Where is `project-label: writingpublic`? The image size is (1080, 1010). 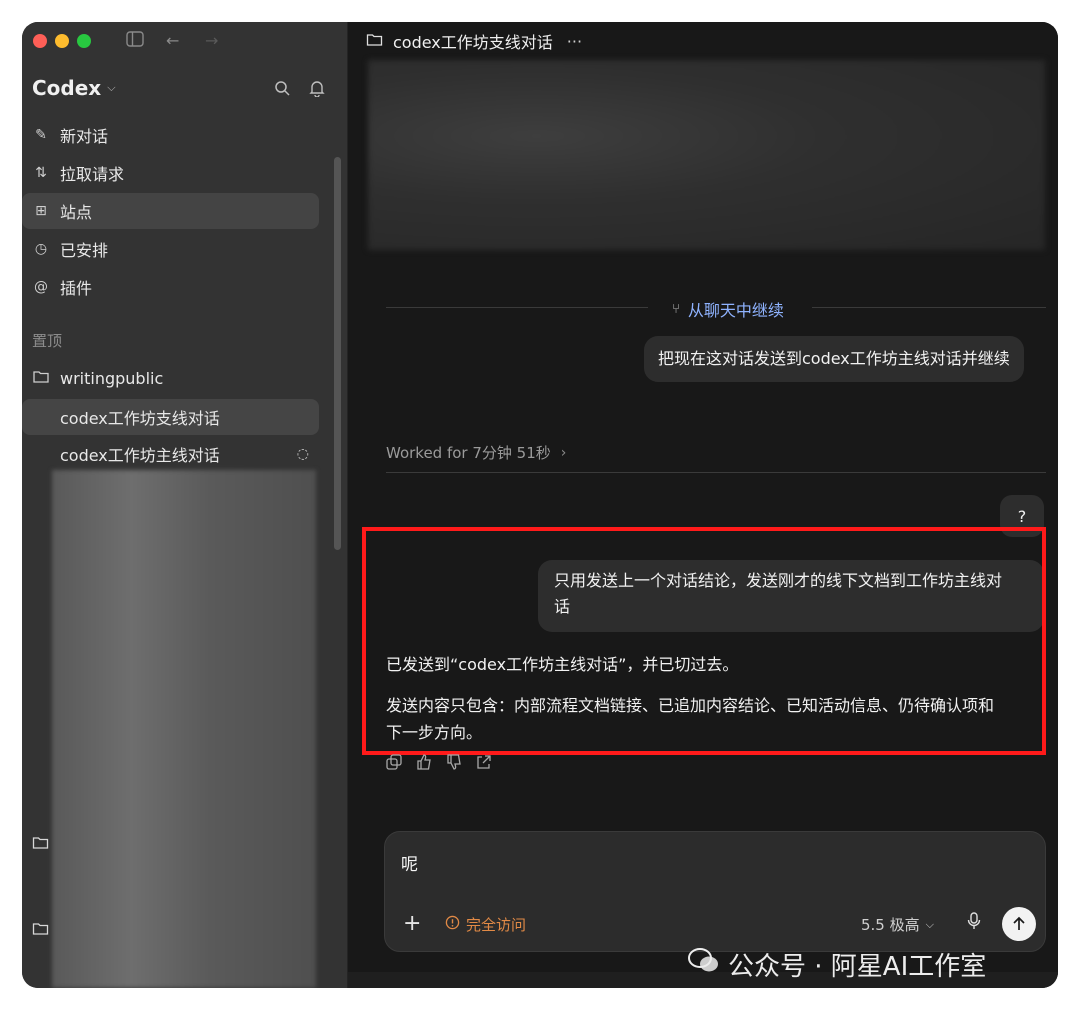
project-label: writingpublic is located at coordinates (112, 378).